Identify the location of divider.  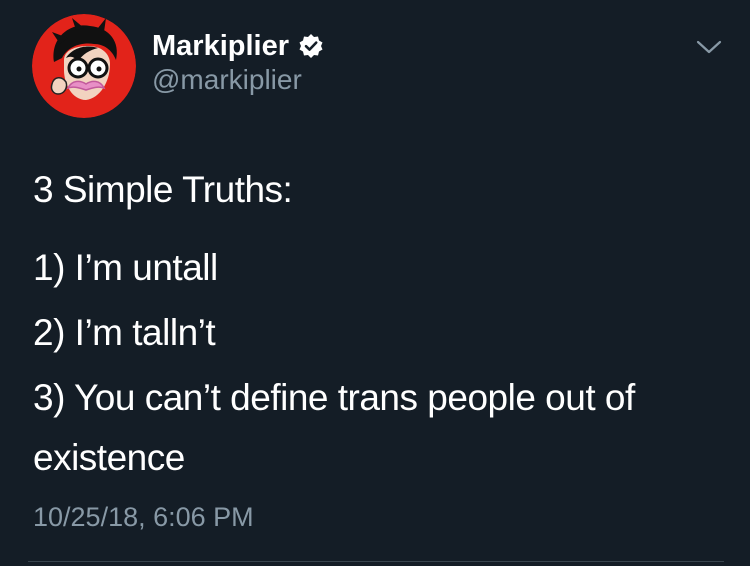
(376, 561).